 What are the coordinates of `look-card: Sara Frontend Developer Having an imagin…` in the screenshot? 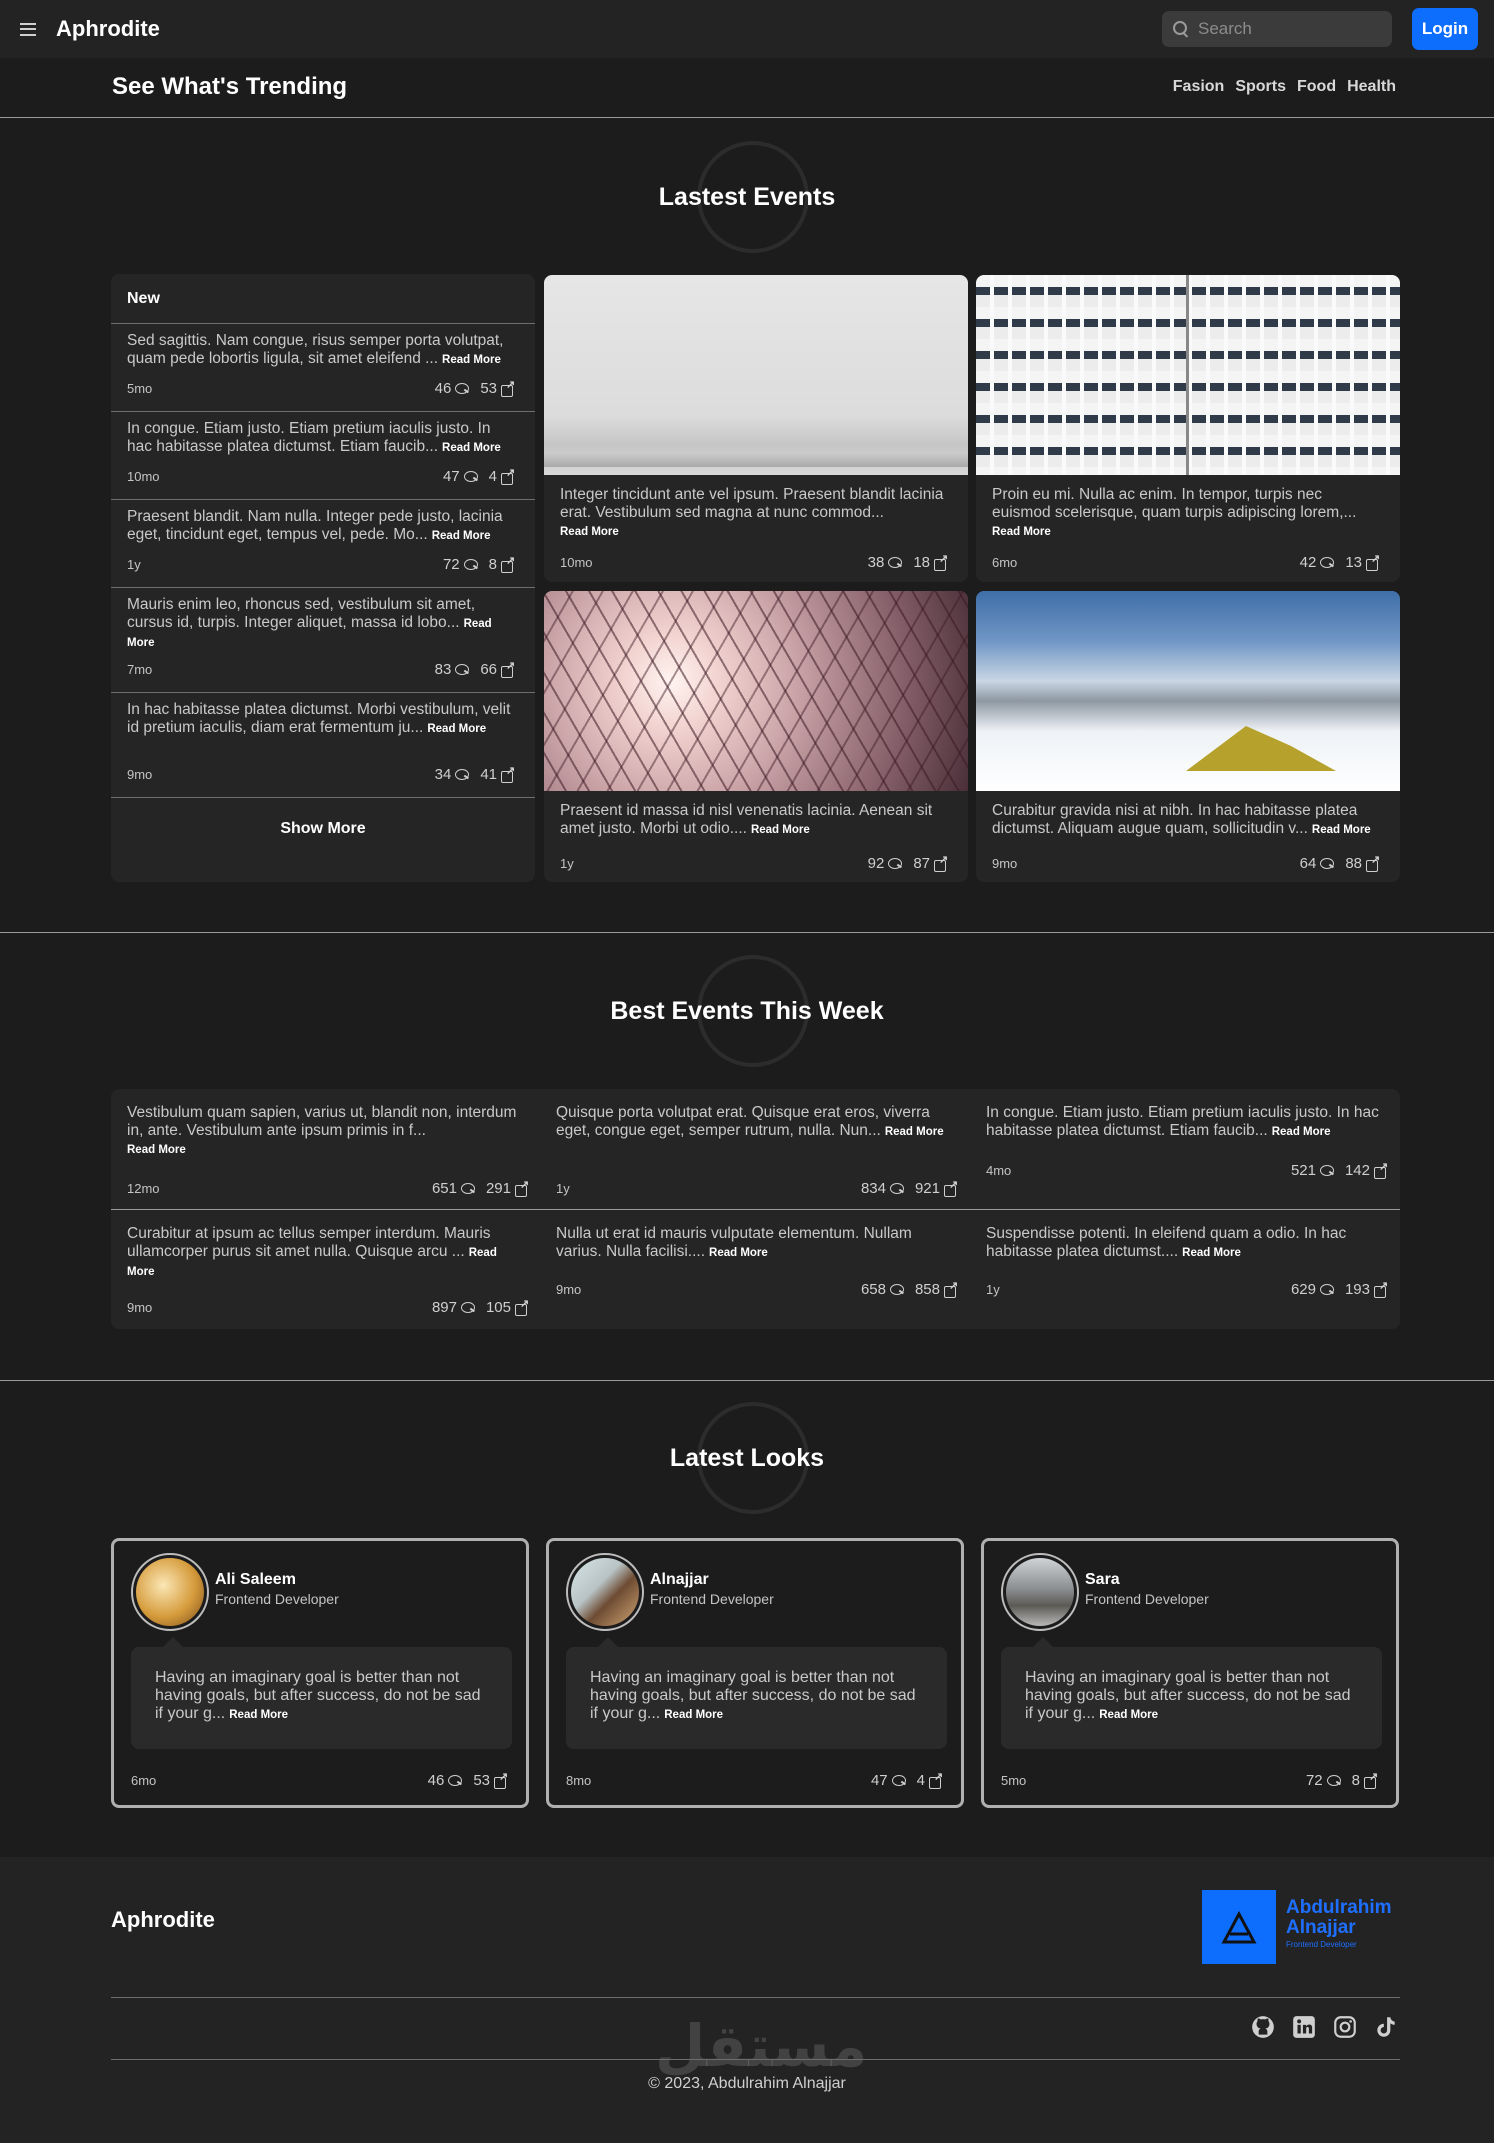 It's located at (1190, 1673).